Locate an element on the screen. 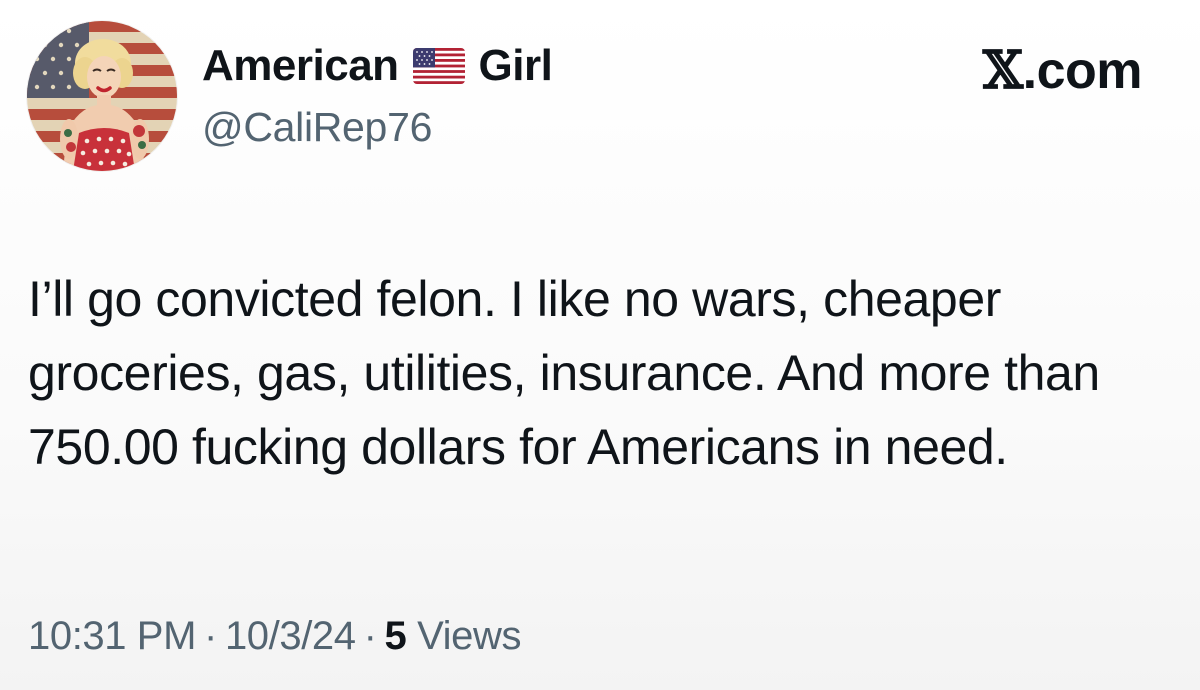 This screenshot has width=1200, height=690. tweet-time: 10:31 PM is located at coordinates (112, 636).